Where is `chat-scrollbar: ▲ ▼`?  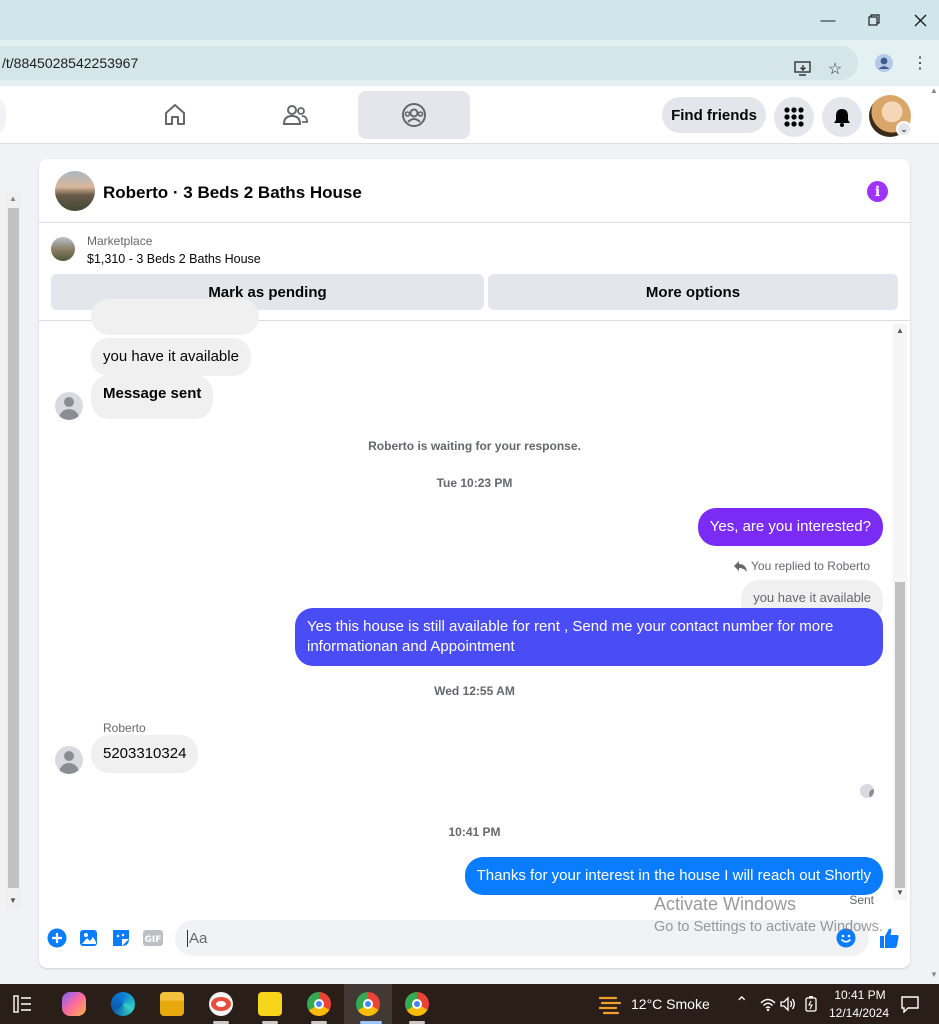 chat-scrollbar: ▲ ▼ is located at coordinates (900, 612).